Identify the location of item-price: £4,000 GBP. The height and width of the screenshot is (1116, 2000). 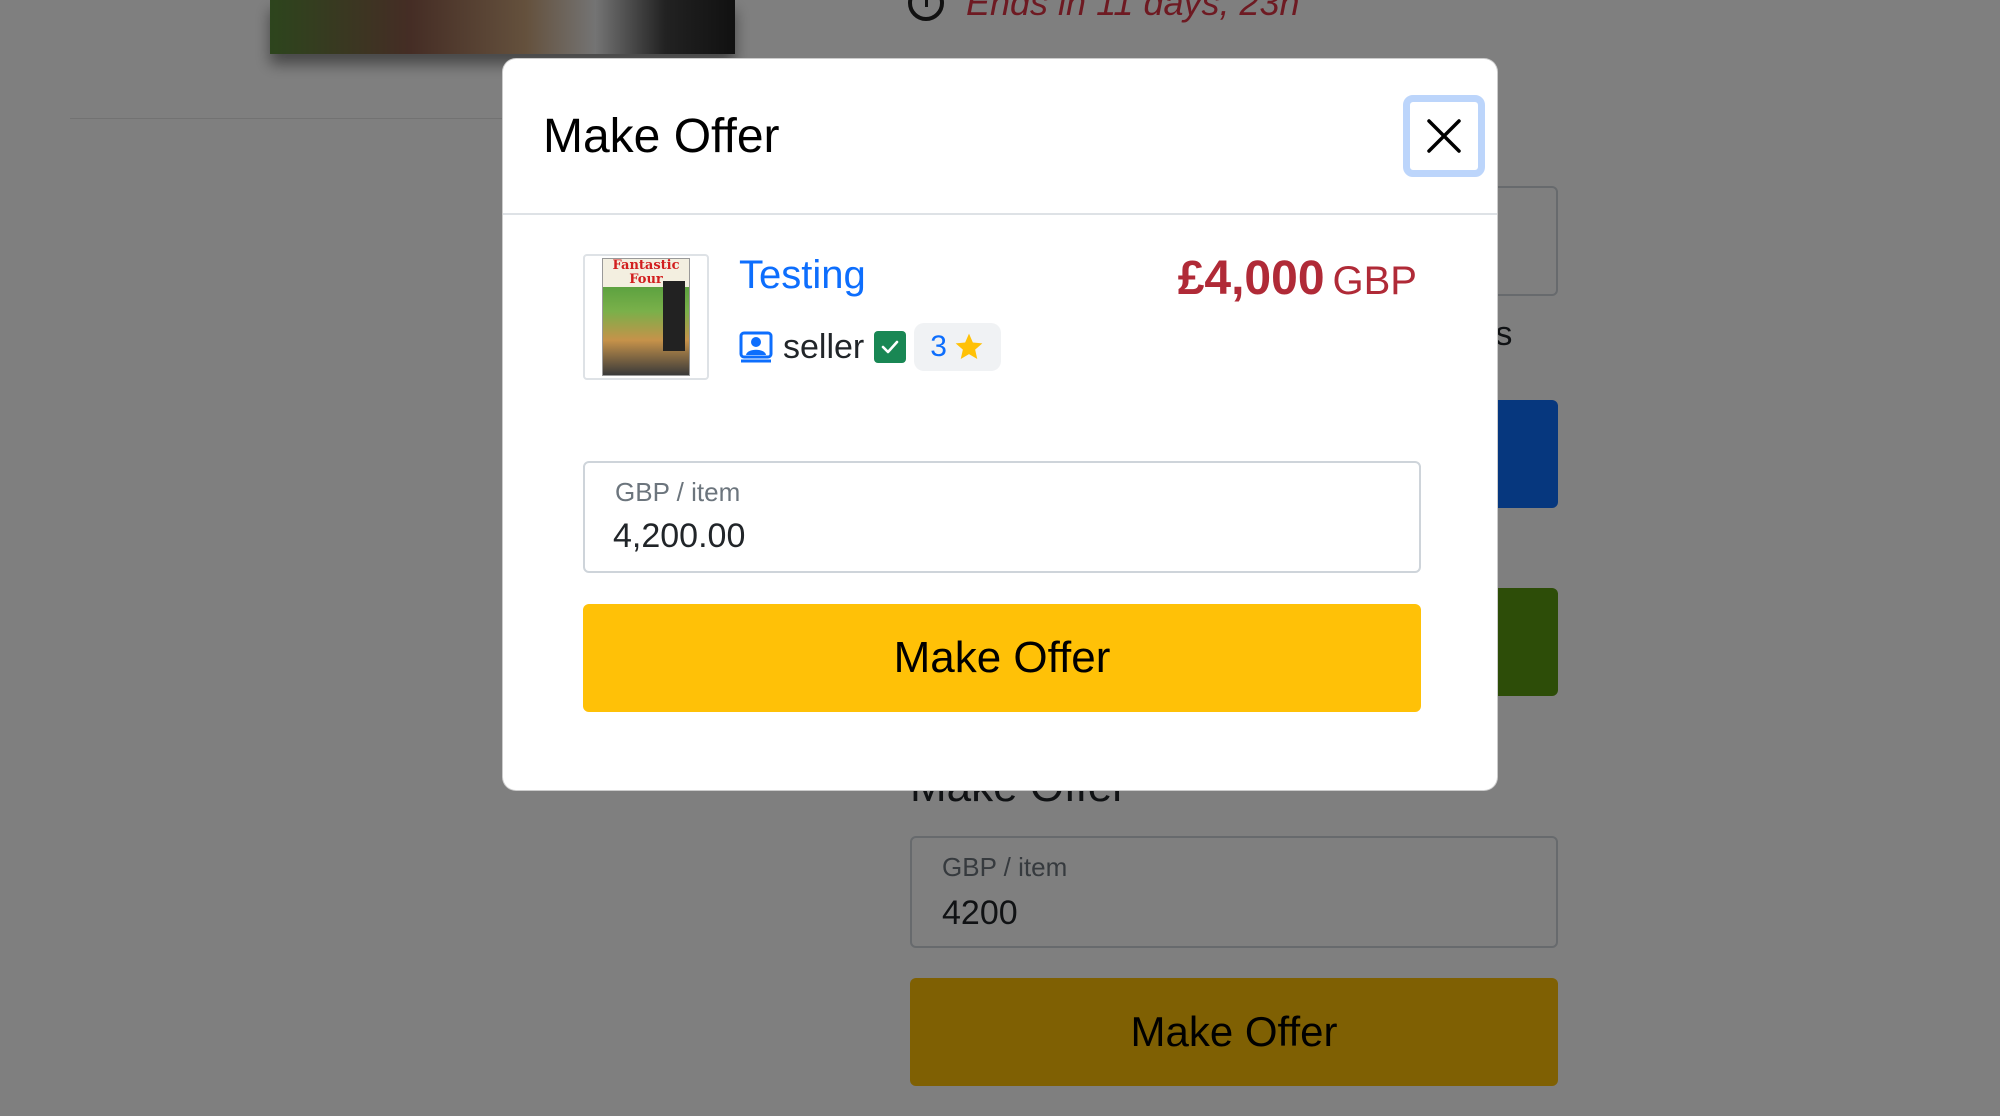
(1297, 278).